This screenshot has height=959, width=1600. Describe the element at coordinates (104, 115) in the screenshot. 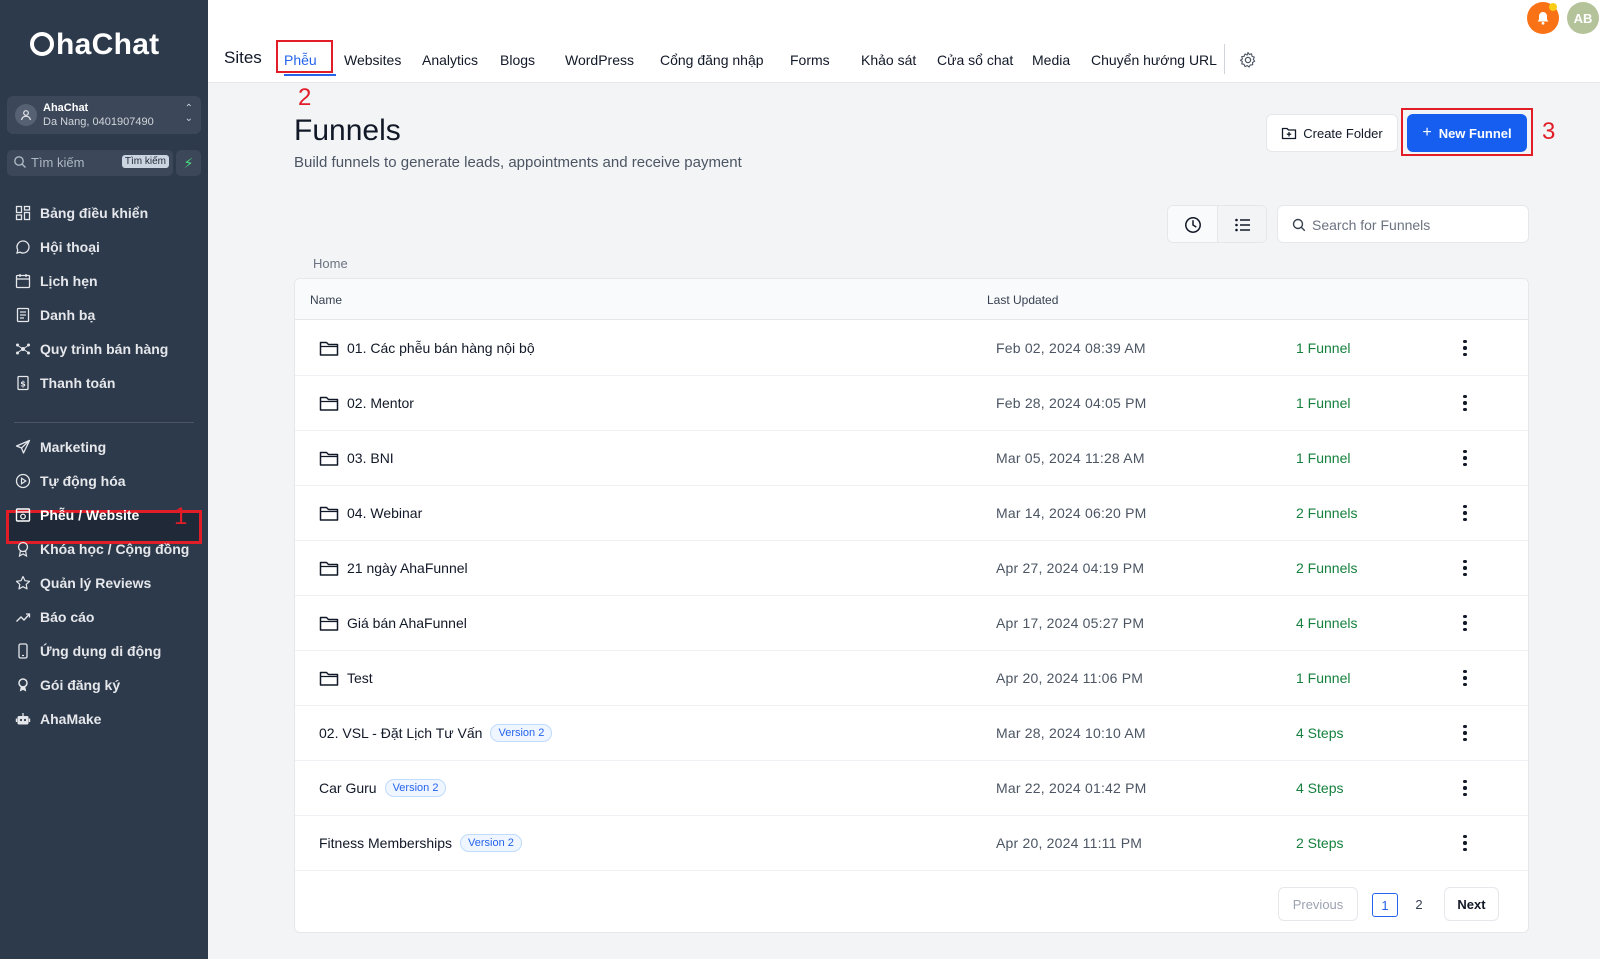

I see `account-switcher: AhaChat Da Nang, 0401907490 ⌃ ⌄` at that location.